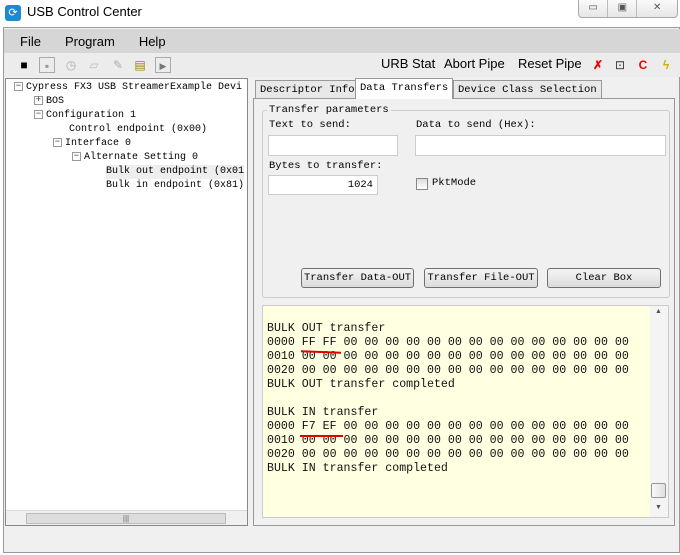 This screenshot has height=555, width=680. Describe the element at coordinates (140, 65) in the screenshot. I see `script-icon: ▤` at that location.